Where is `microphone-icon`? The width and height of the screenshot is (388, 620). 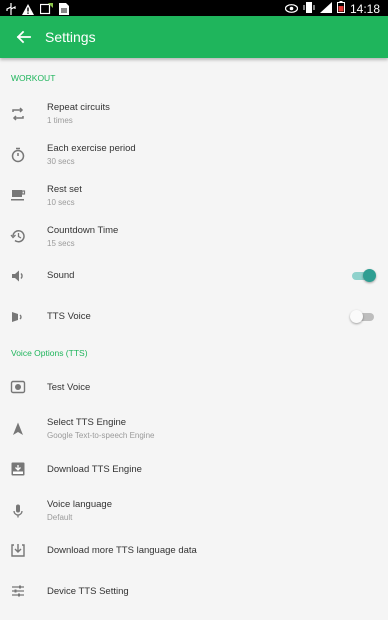
microphone-icon is located at coordinates (18, 511).